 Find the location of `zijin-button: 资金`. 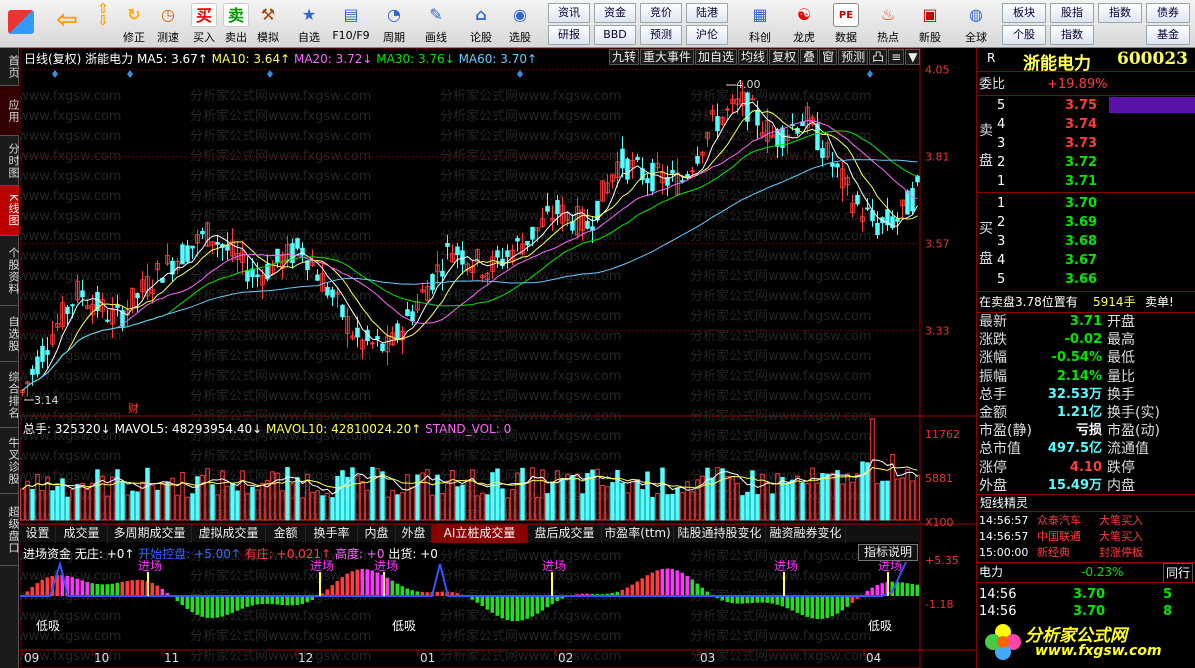

zijin-button: 资金 is located at coordinates (615, 13).